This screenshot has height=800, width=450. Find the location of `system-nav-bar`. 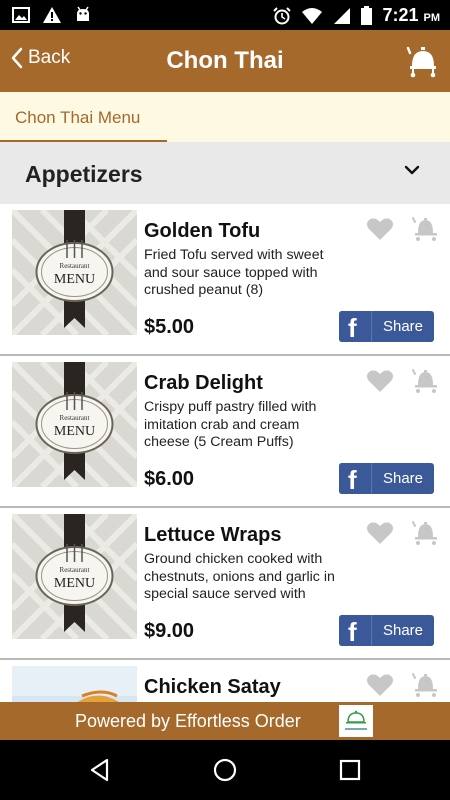

system-nav-bar is located at coordinates (225, 770).